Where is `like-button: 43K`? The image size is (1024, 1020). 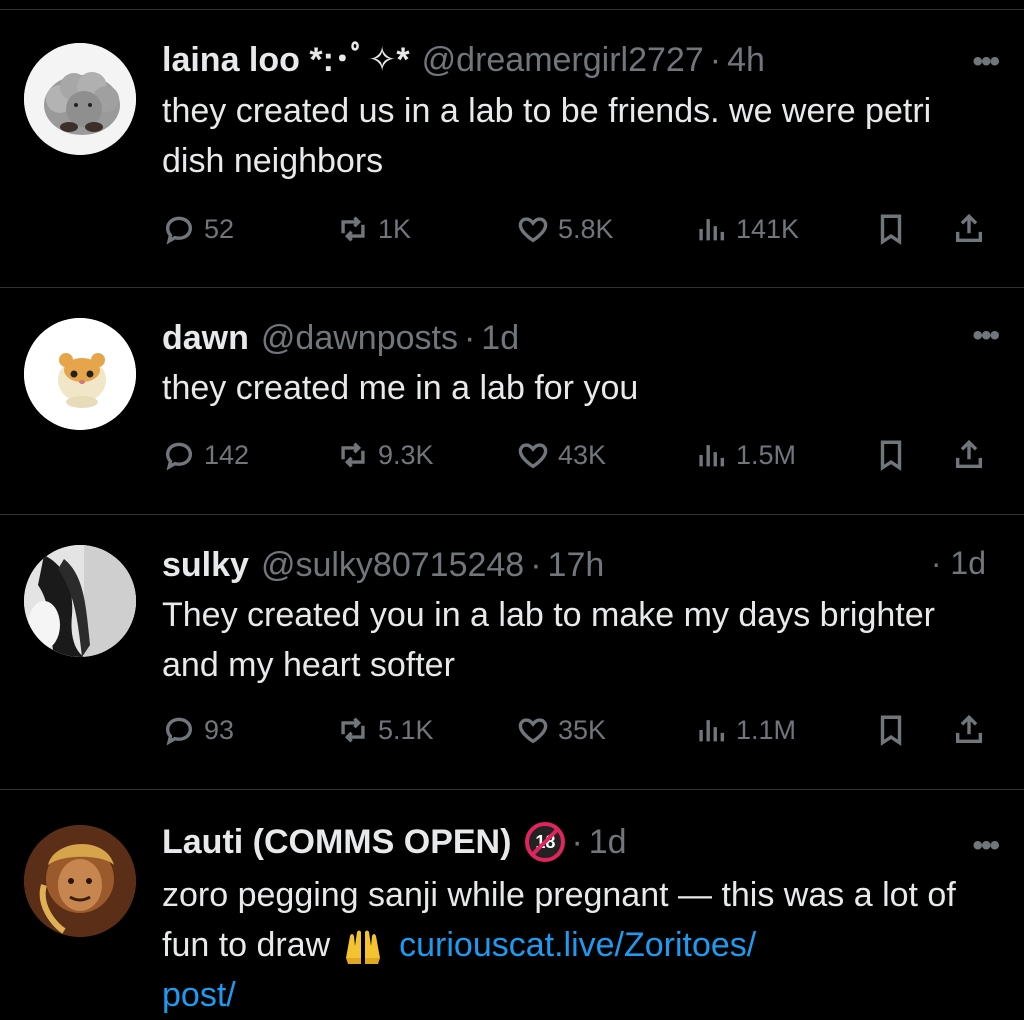 like-button: 43K is located at coordinates (561, 455).